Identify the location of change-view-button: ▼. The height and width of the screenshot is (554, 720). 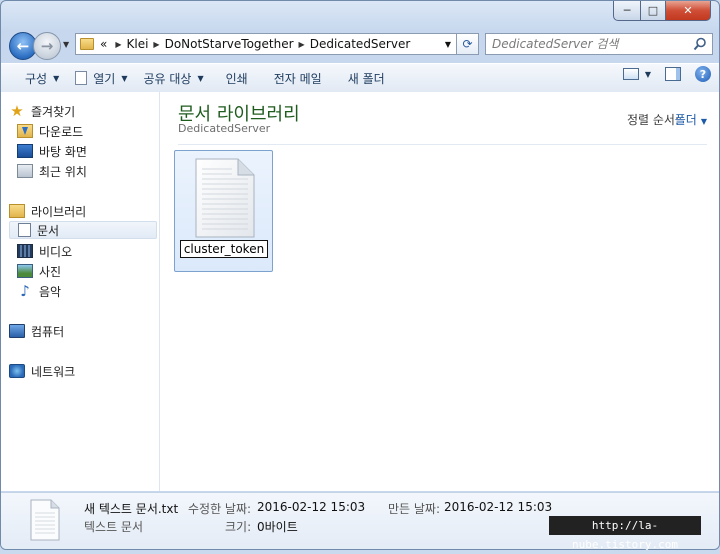
(636, 74).